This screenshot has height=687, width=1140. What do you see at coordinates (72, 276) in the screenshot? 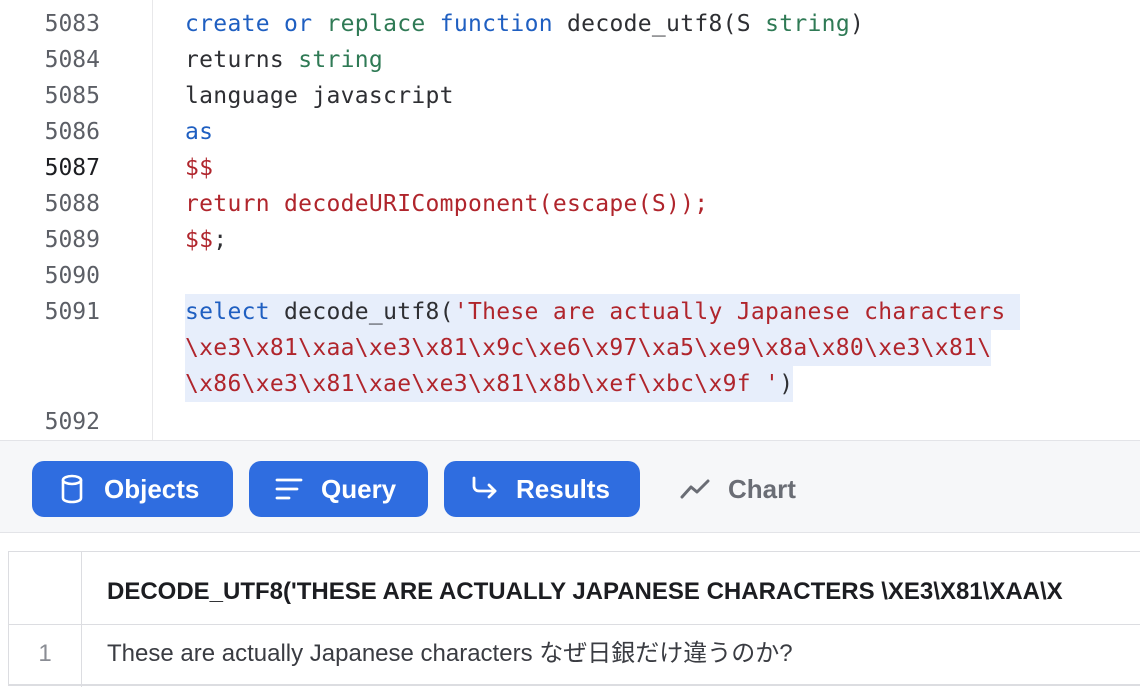
I see `line-number: 5090` at bounding box center [72, 276].